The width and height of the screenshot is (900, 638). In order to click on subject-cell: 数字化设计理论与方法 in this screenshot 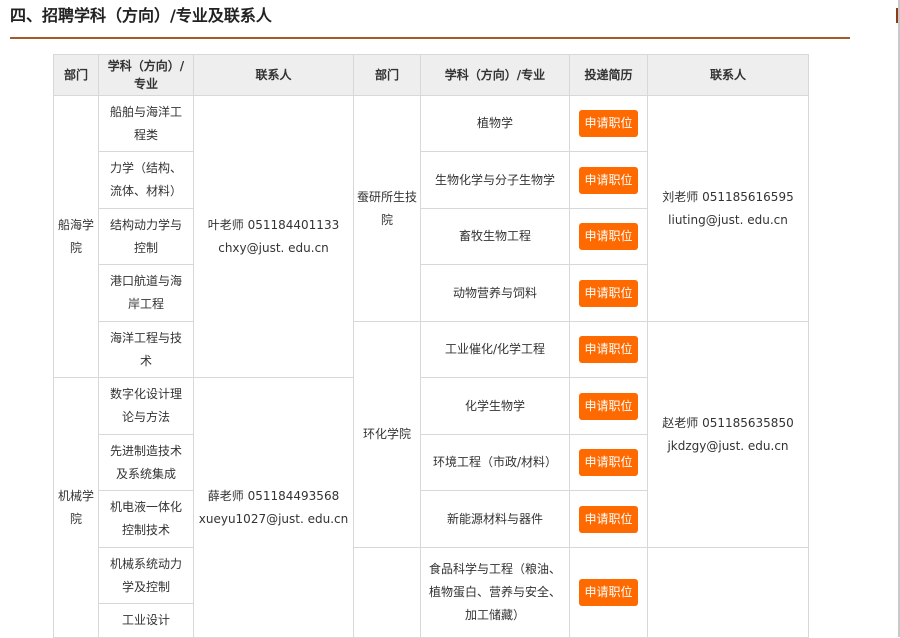, I will do `click(146, 406)`.